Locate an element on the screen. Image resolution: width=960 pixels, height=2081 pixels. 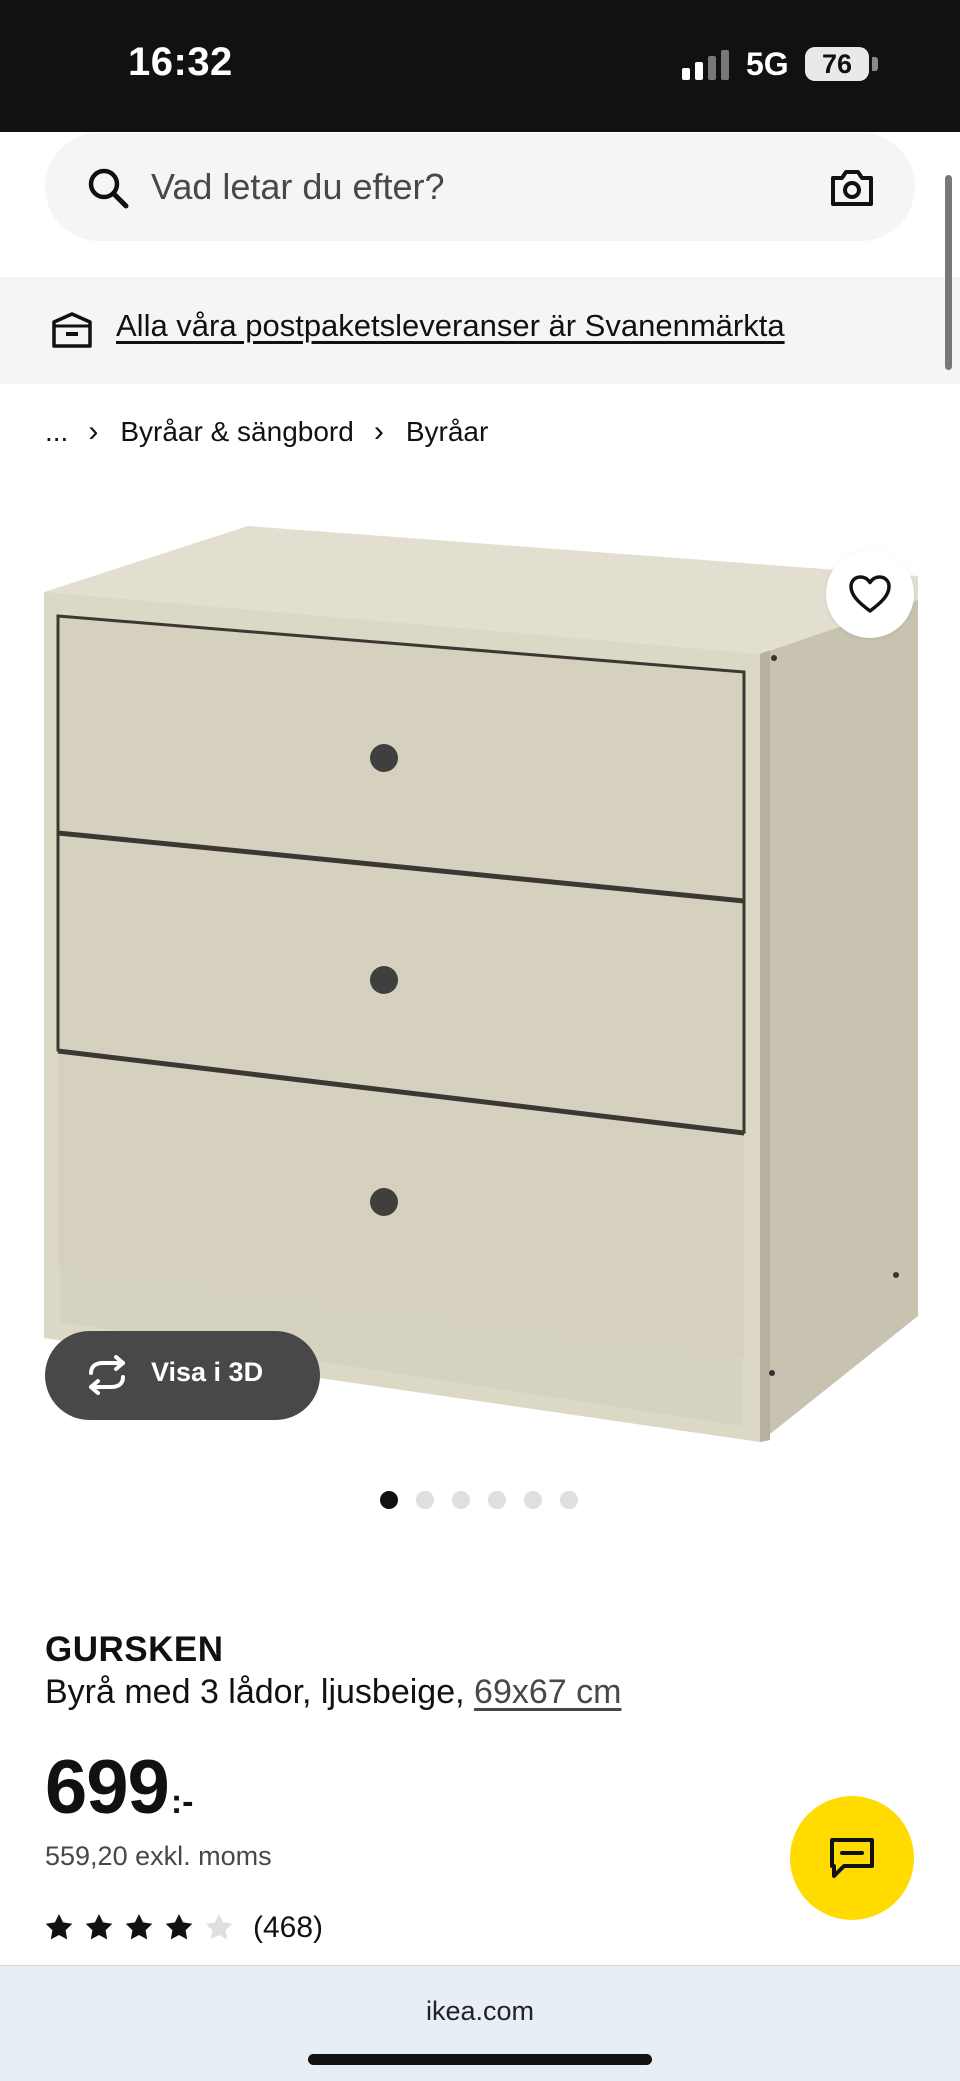
rating-stars-icon is located at coordinates (139, 1927).